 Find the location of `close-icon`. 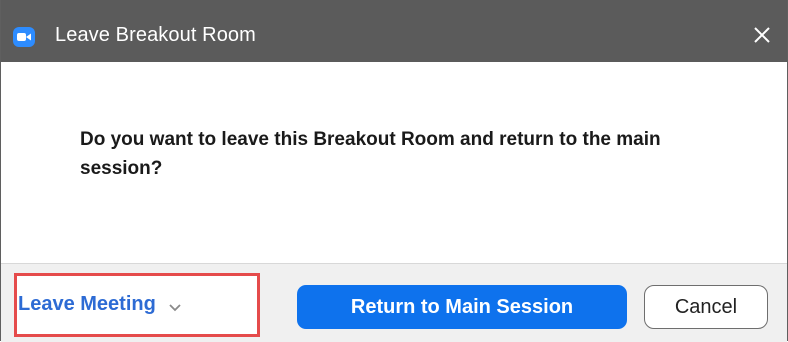

close-icon is located at coordinates (762, 37).